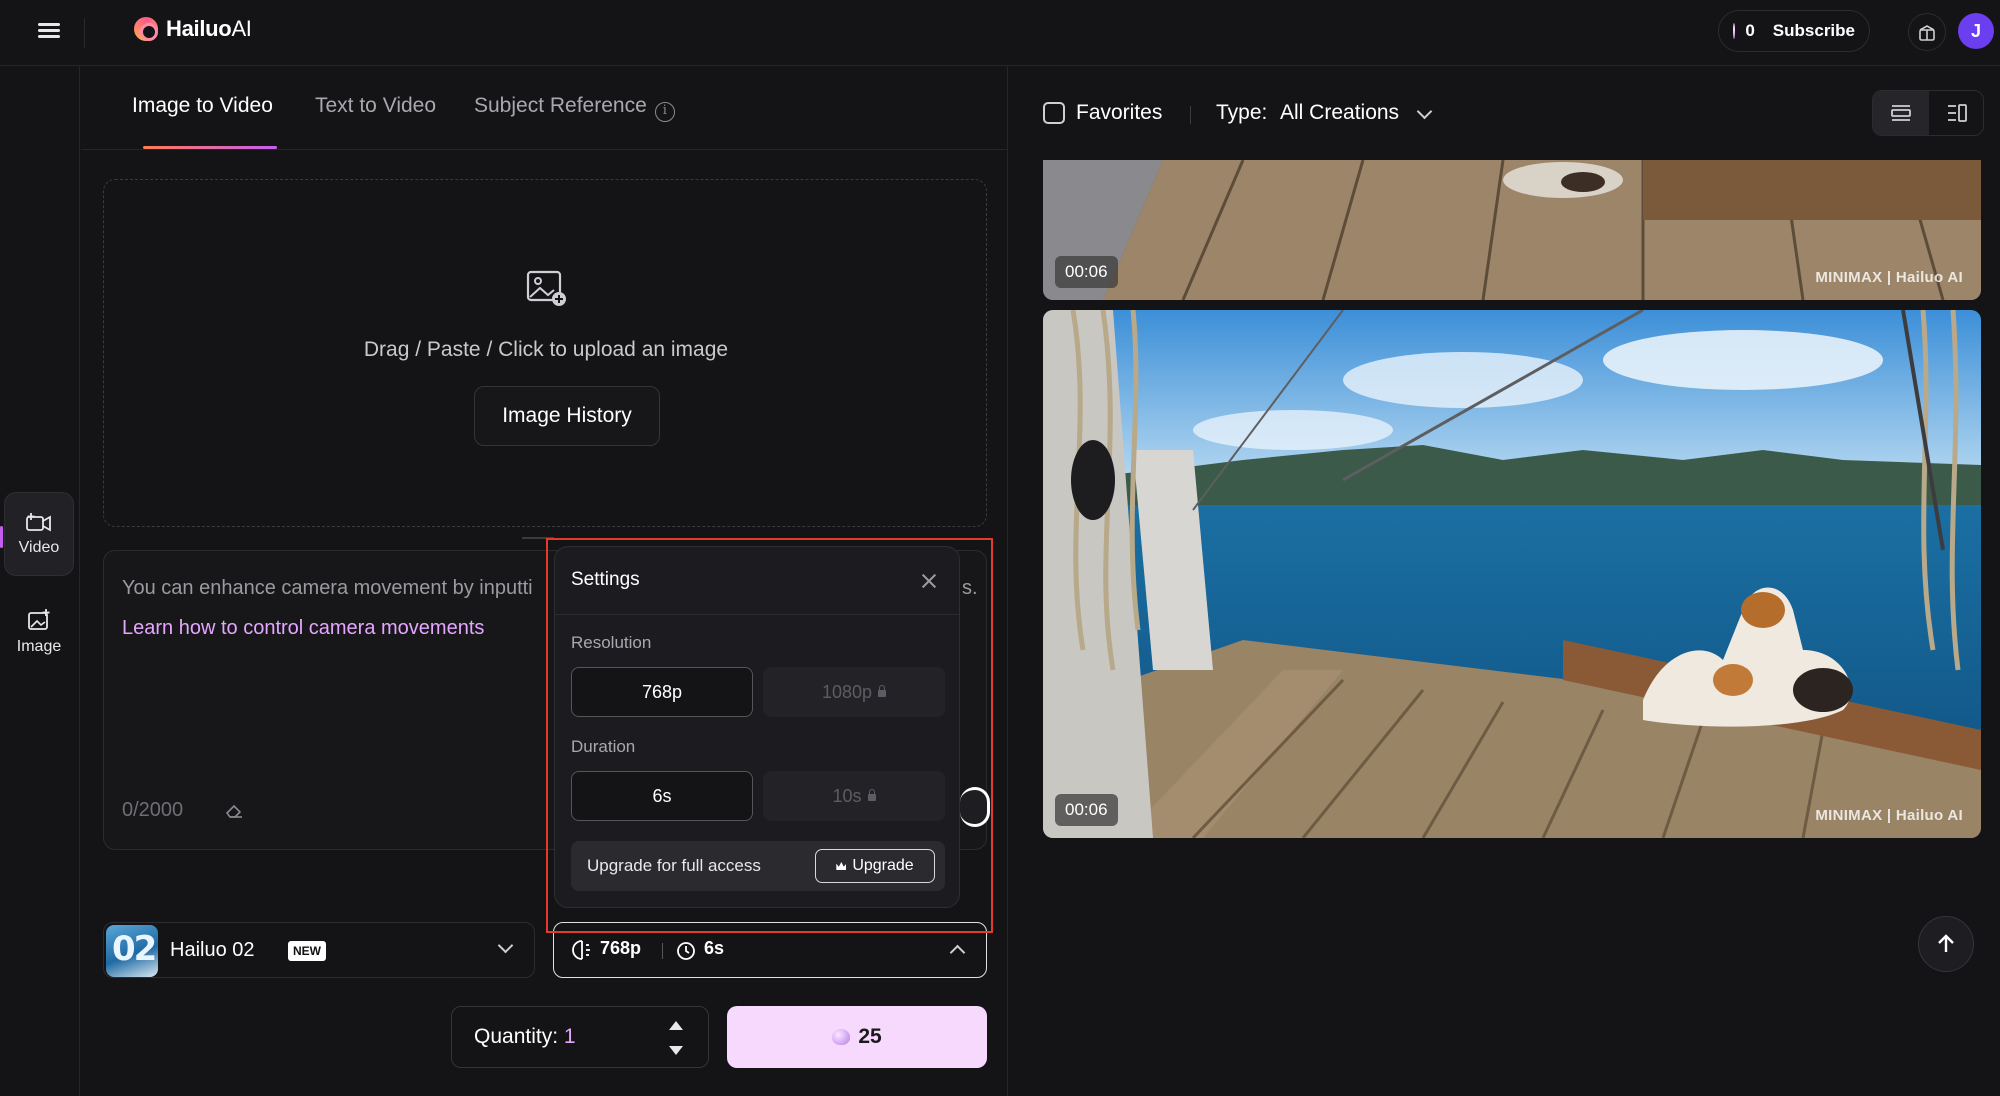 Image resolution: width=2000 pixels, height=1096 pixels. I want to click on popup-header: Settings, so click(757, 581).